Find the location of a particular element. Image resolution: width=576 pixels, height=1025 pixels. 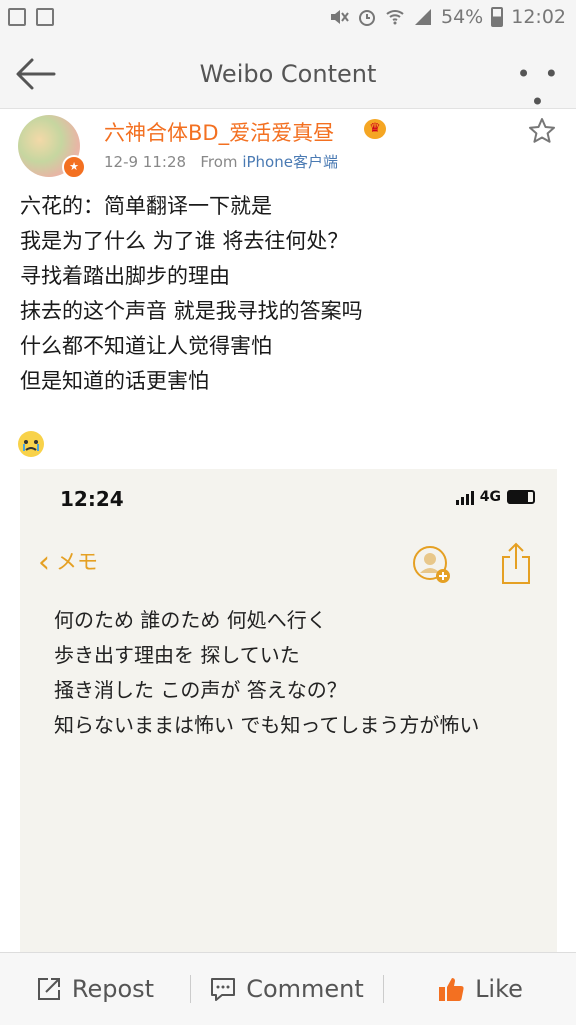

memo-line: 知らないままは怖い でも知ってしまう方が怖い is located at coordinates (267, 725).